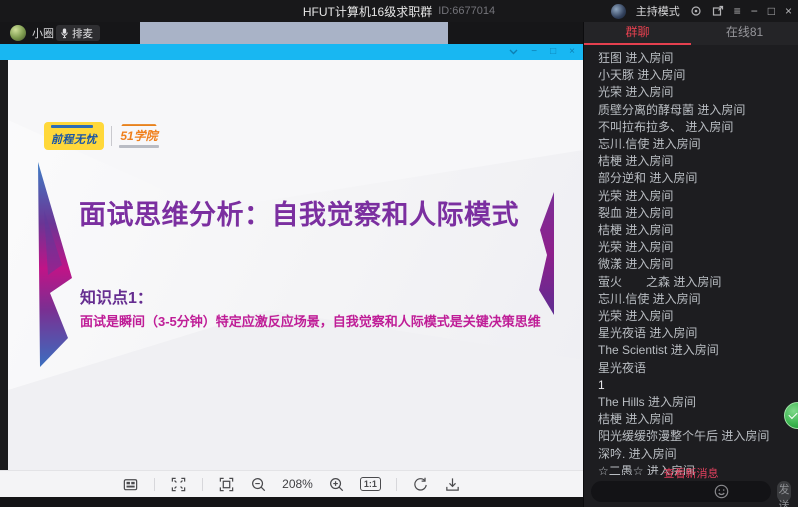 Image resolution: width=798 pixels, height=507 pixels. Describe the element at coordinates (754, 11) in the screenshot. I see `minimize-icon: −` at that location.